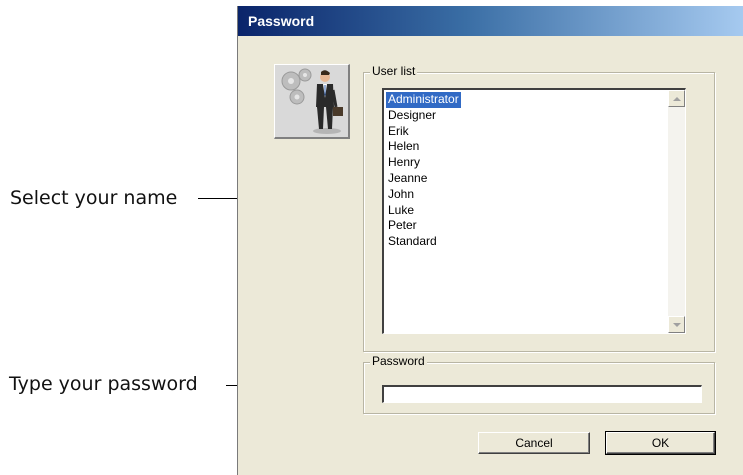 Image resolution: width=743 pixels, height=475 pixels. I want to click on scroll-down-button, so click(676, 324).